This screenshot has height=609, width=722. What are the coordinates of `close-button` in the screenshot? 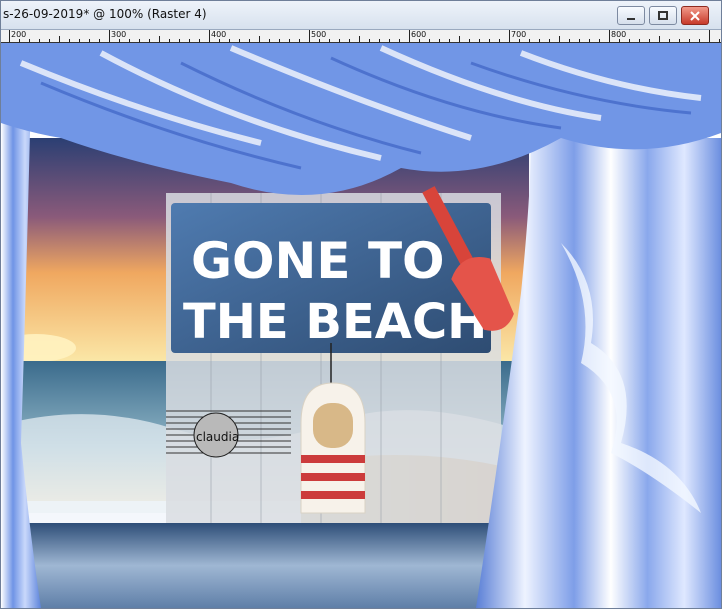 It's located at (695, 15).